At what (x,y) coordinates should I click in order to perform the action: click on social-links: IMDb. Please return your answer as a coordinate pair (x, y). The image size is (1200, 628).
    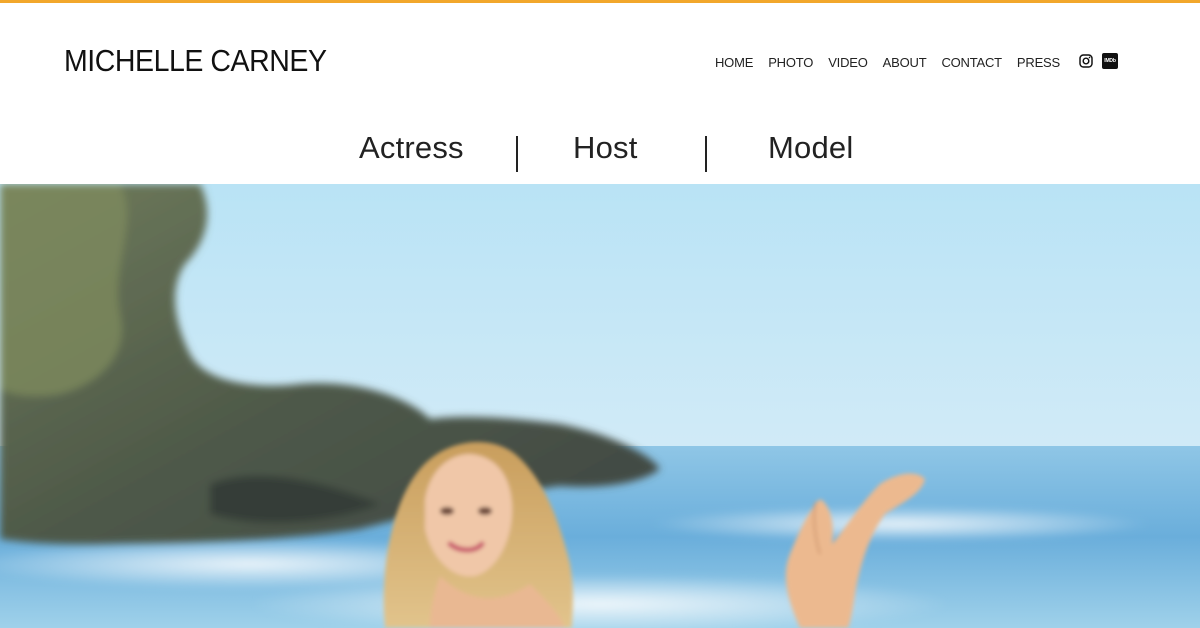
    Looking at the image, I should click on (1098, 61).